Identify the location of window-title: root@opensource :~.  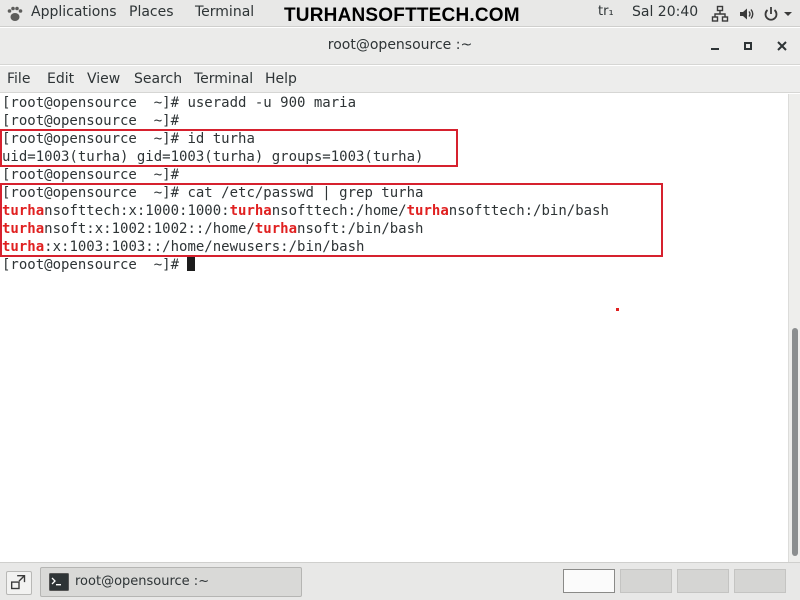
(400, 45).